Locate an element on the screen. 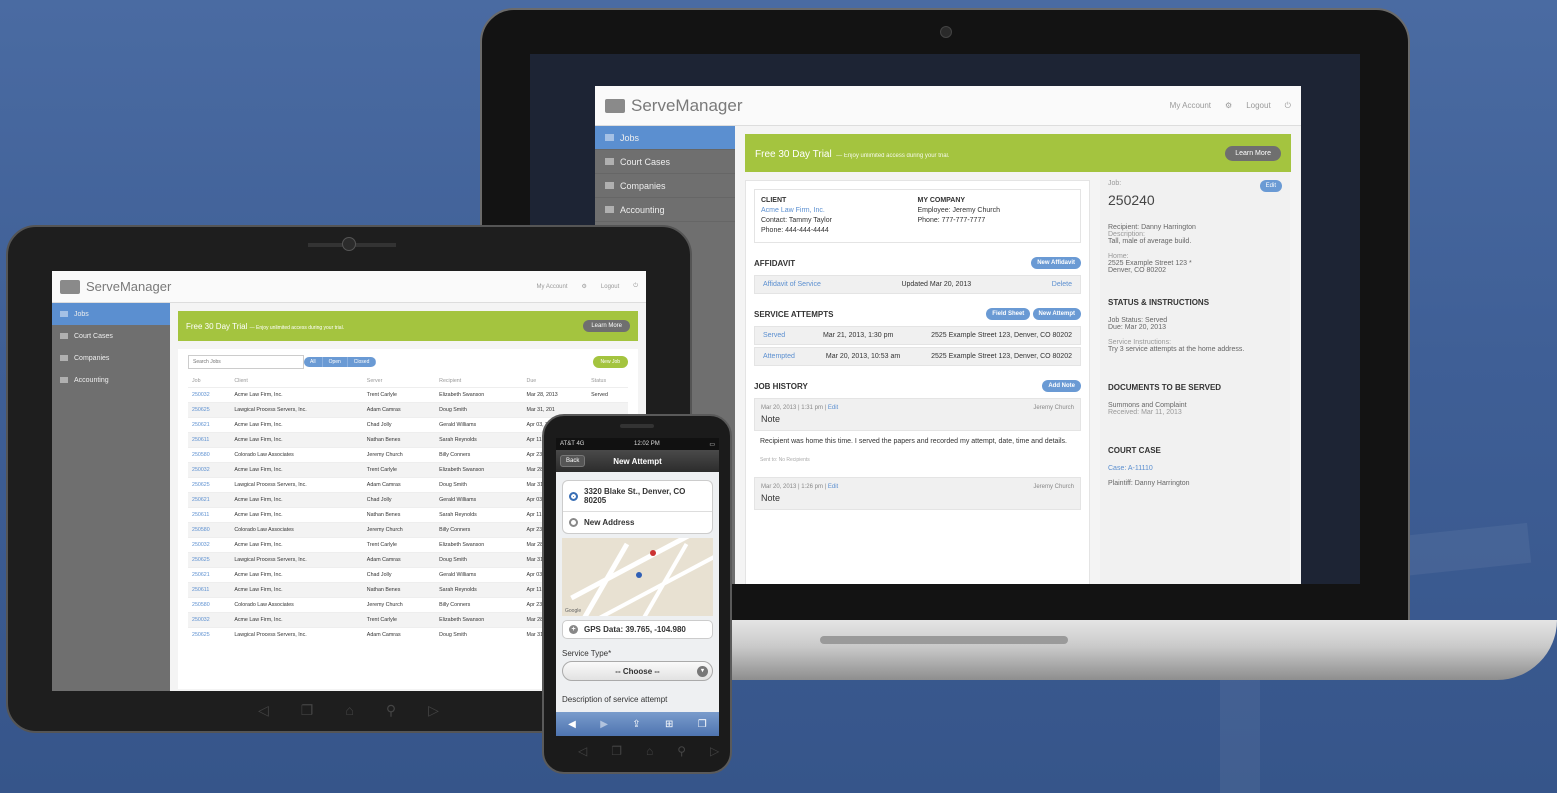  gps-data-row: + GPS Data: 39.765, -104.980 is located at coordinates (637, 629).